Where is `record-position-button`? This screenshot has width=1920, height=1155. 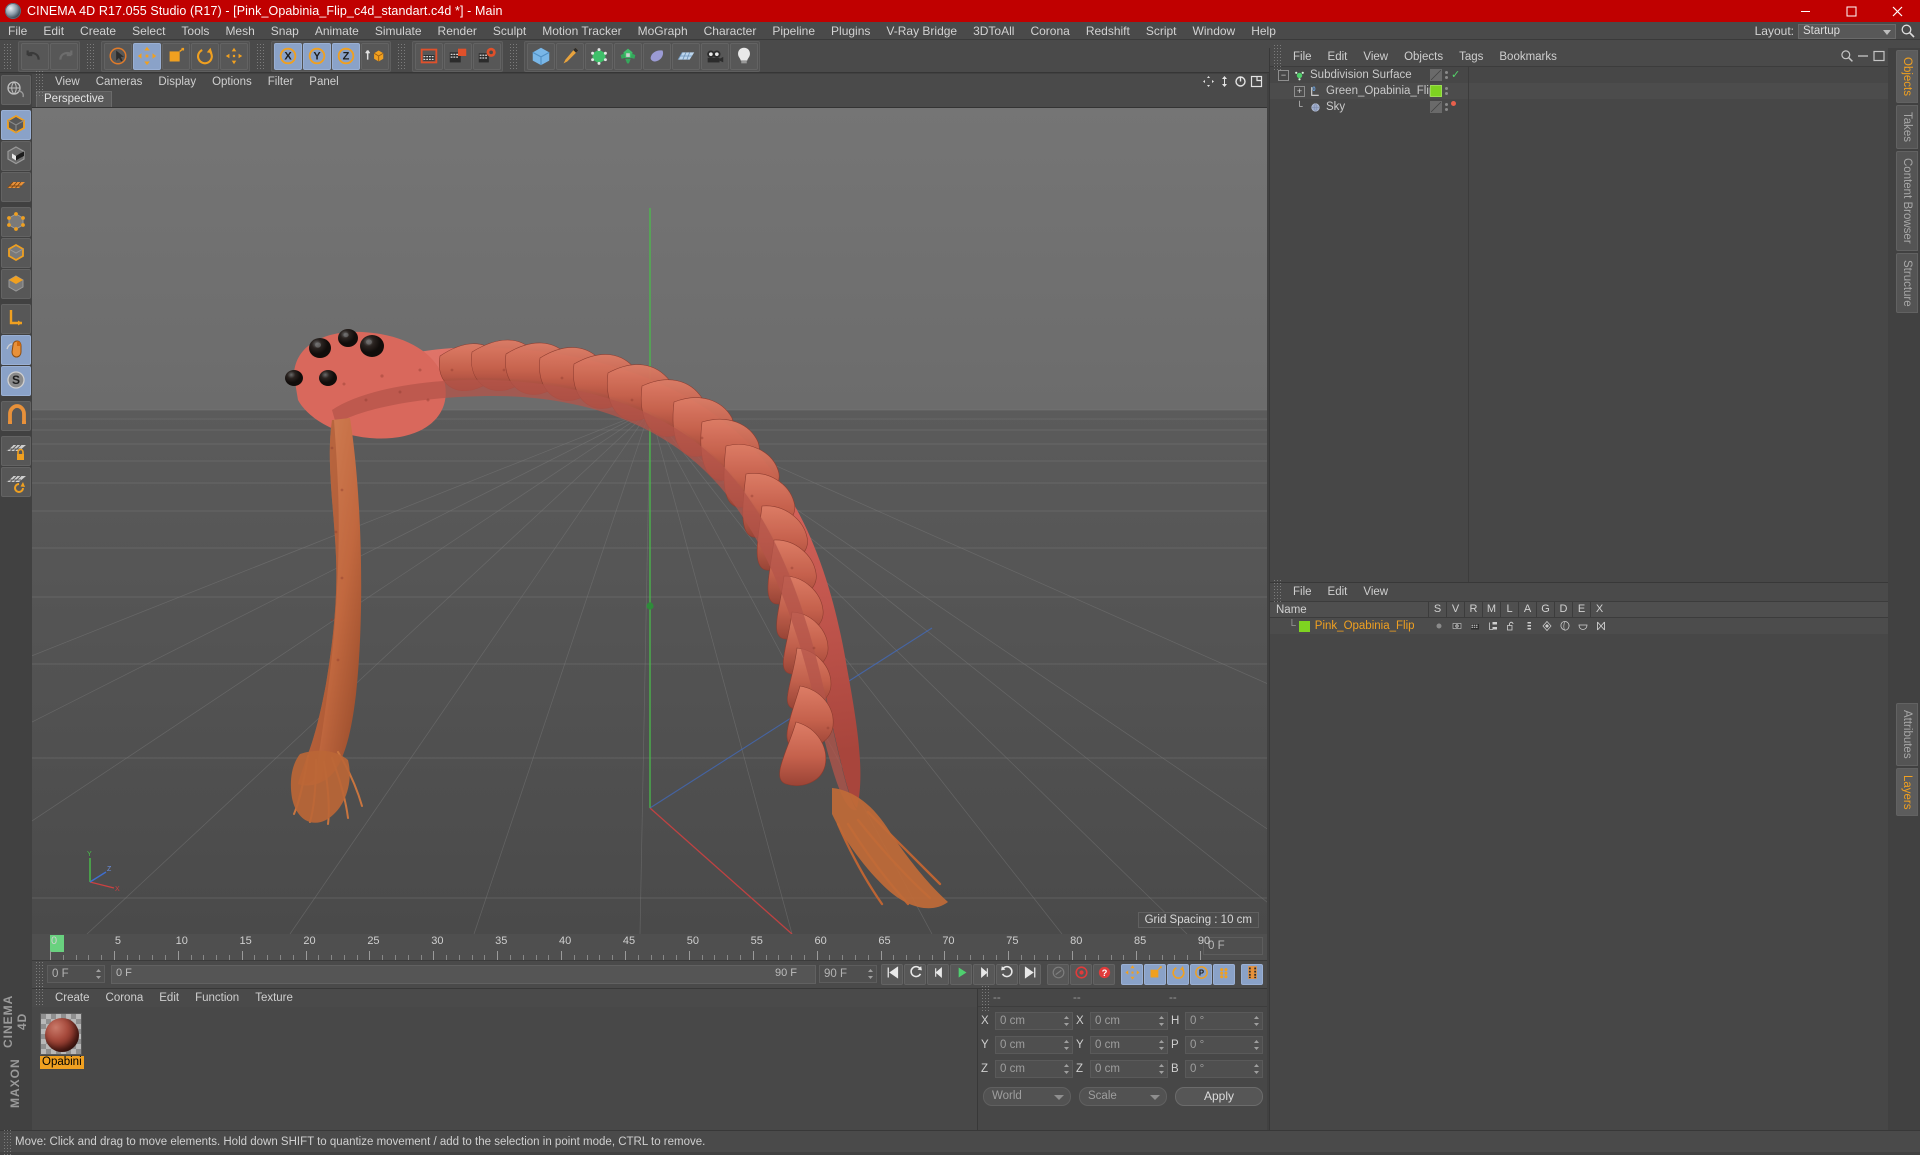
record-position-button is located at coordinates (1132, 974).